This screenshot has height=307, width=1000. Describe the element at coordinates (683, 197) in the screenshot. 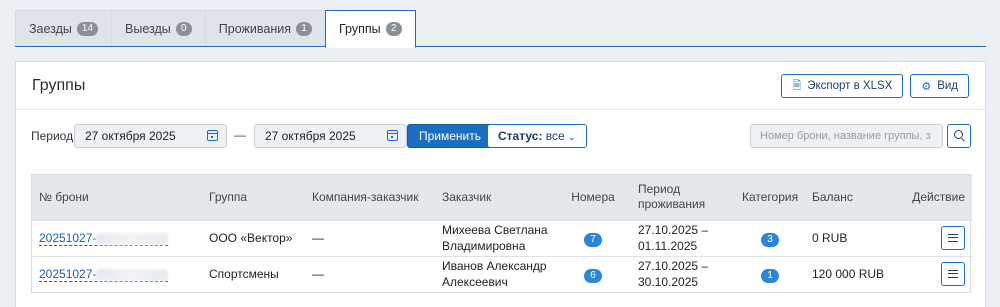

I see `col-period: Период проживания` at that location.